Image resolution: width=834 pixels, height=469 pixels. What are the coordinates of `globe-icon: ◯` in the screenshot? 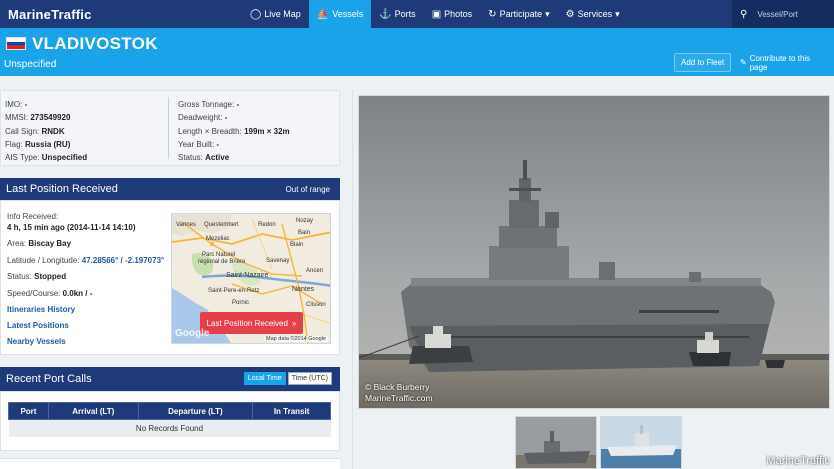 It's located at (256, 14).